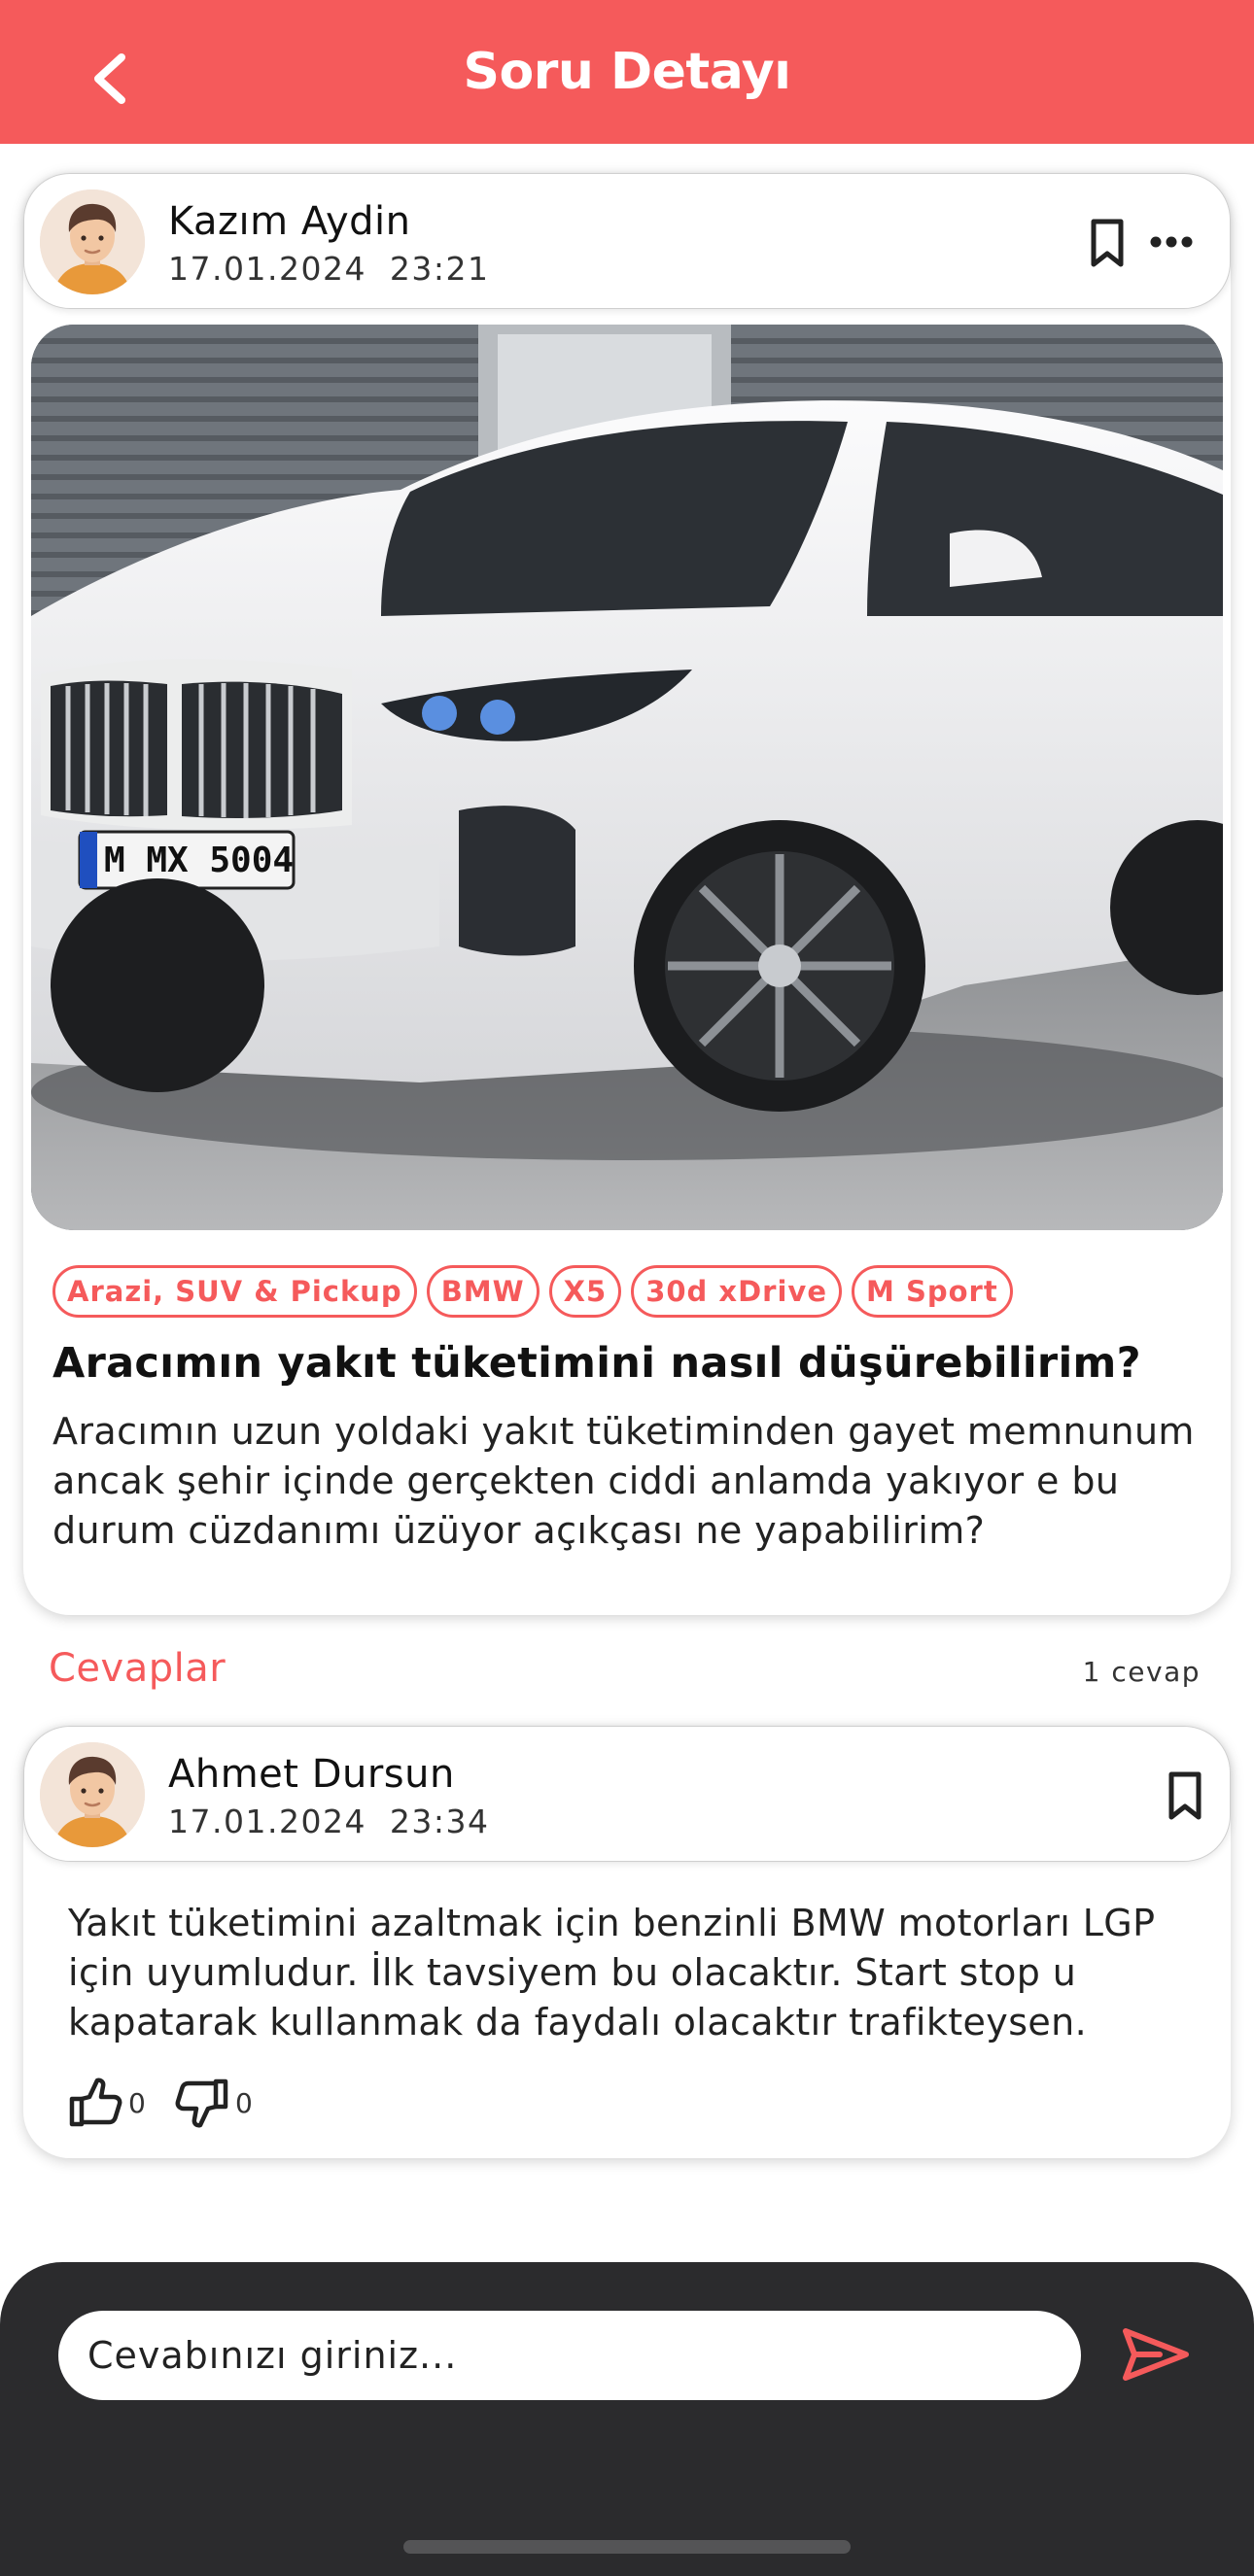 The height and width of the screenshot is (2576, 1254). What do you see at coordinates (329, 1822) in the screenshot?
I see `post-date: 17.01.2024 23:34` at bounding box center [329, 1822].